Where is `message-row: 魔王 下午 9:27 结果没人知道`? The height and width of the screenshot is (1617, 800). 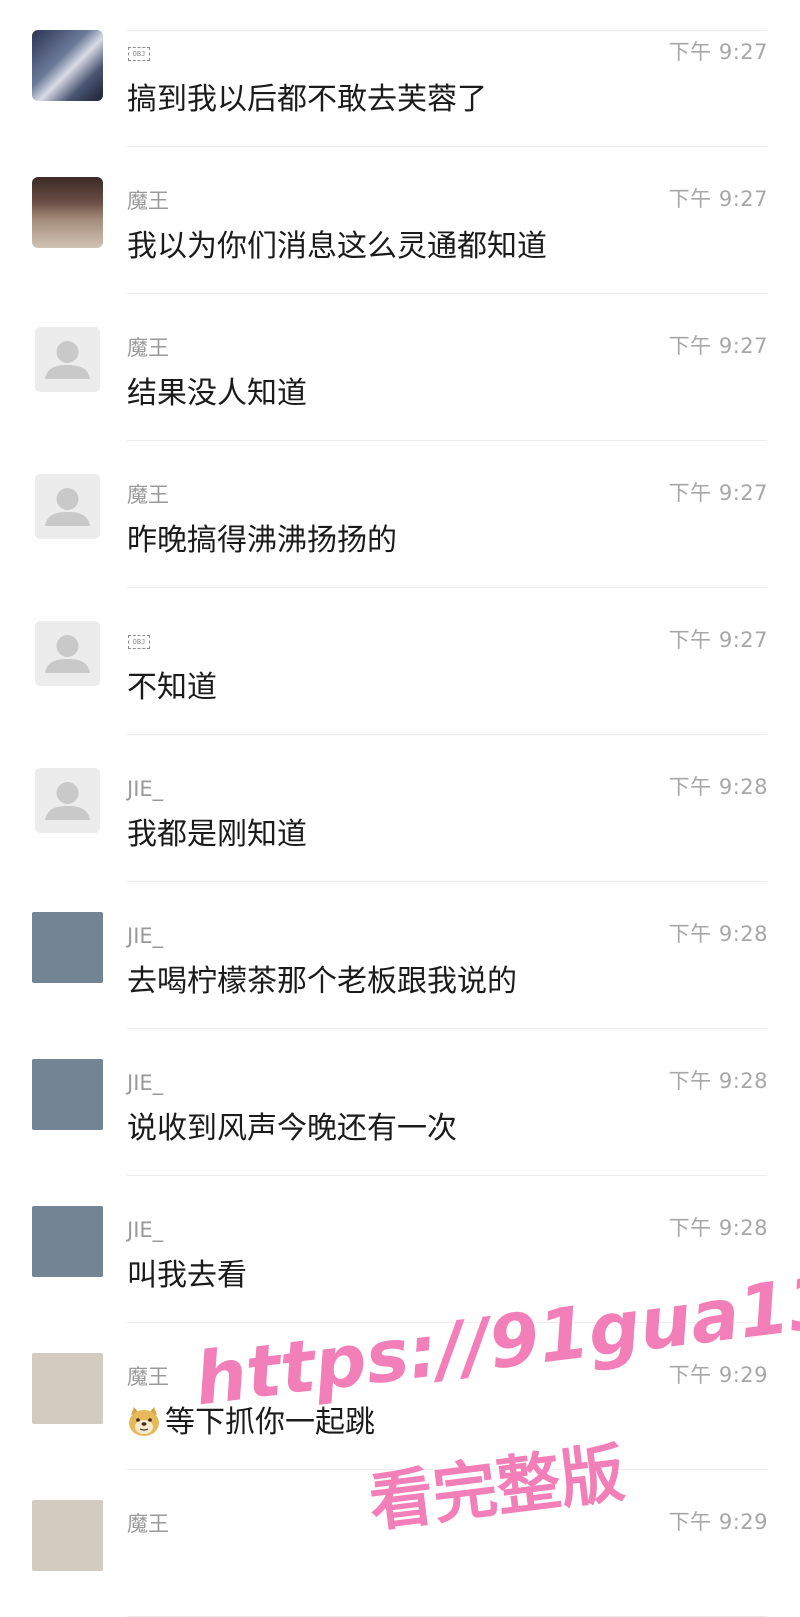
message-row: 魔王 下午 9:27 结果没人知道 is located at coordinates (400, 367).